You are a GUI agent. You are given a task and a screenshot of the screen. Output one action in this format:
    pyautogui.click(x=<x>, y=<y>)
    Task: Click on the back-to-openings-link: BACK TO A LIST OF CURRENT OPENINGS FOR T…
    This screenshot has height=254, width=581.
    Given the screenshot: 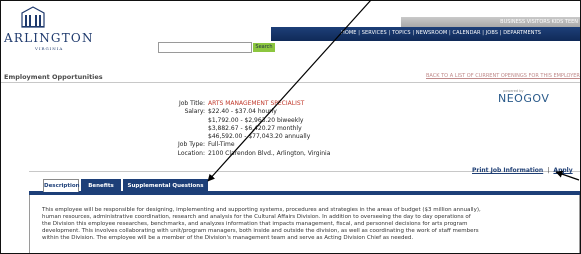 What is the action you would take?
    pyautogui.click(x=503, y=76)
    